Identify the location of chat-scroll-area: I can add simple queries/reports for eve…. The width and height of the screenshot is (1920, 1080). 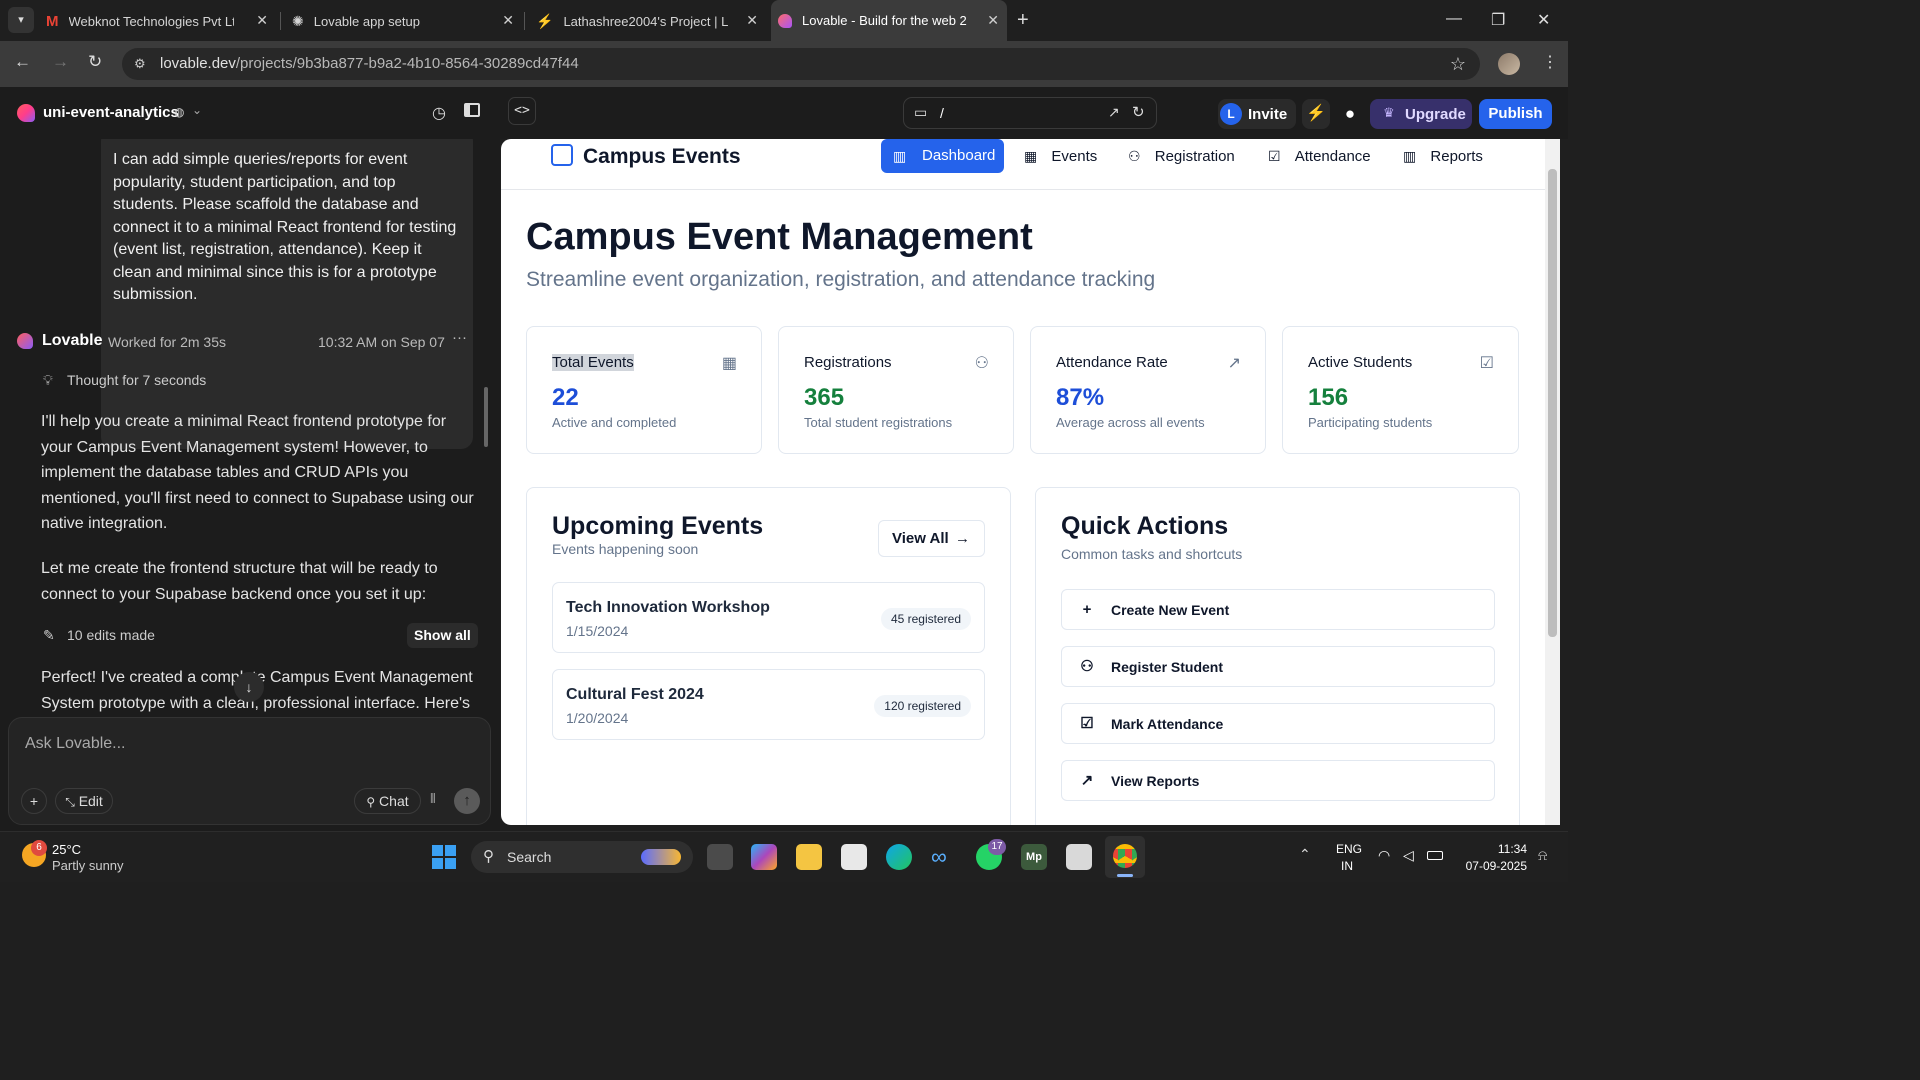
(250, 426).